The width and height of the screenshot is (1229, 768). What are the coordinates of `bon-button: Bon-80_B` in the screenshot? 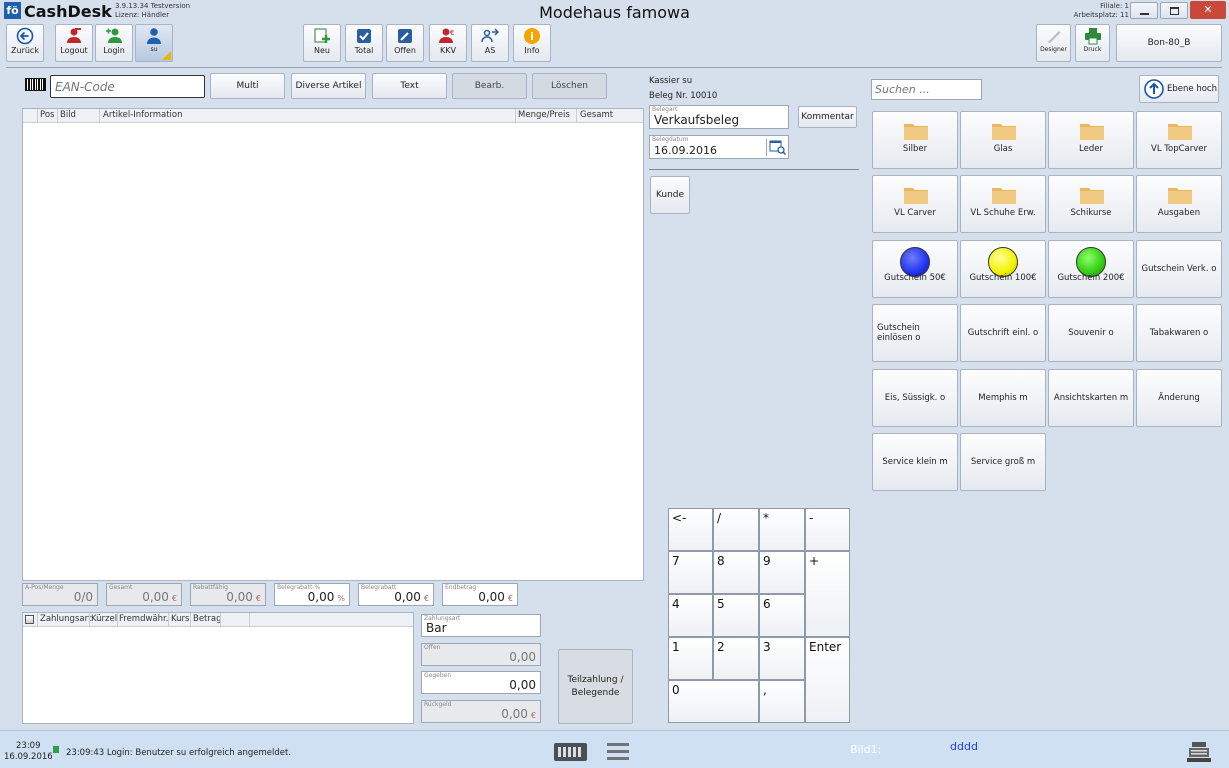 It's located at (1169, 43).